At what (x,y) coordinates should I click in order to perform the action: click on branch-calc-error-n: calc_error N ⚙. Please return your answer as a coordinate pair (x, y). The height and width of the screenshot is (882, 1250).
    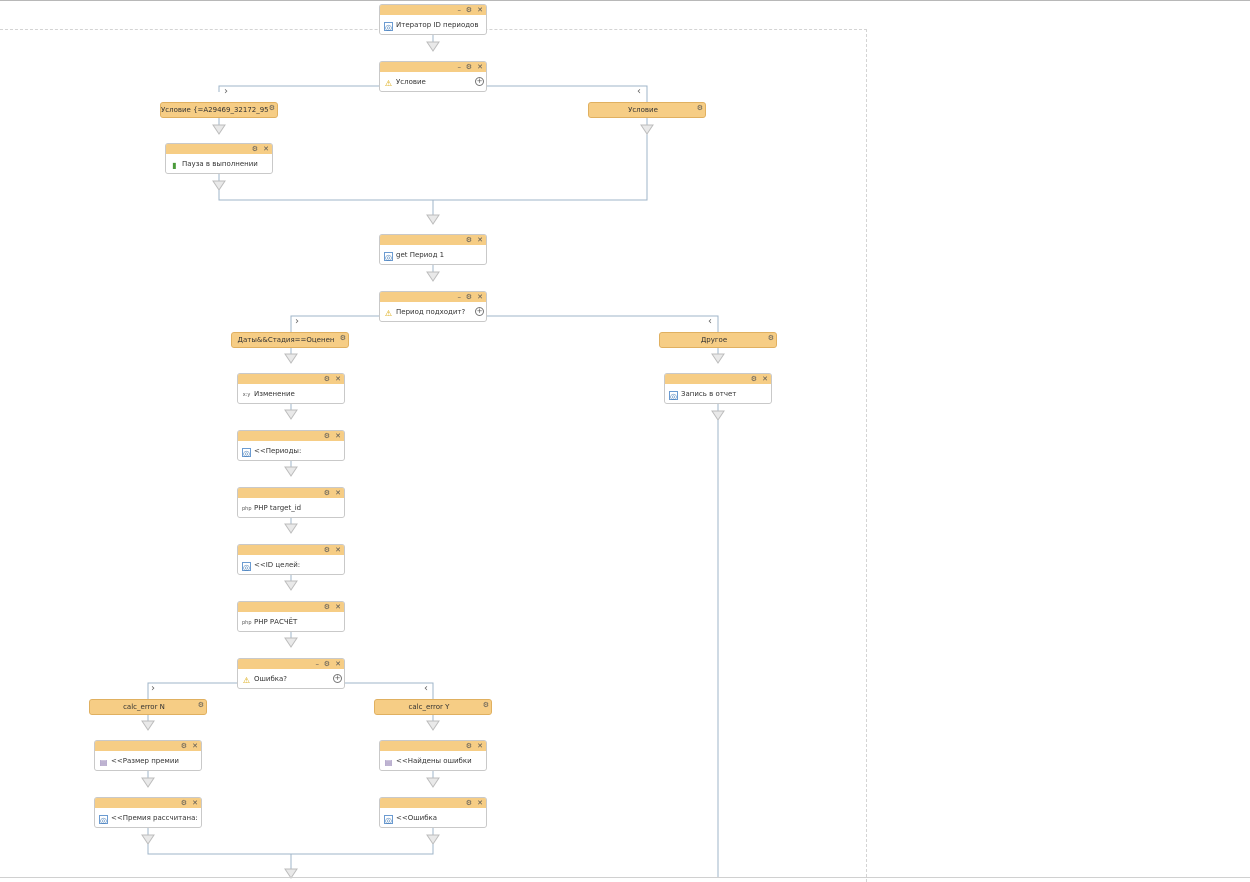
    Looking at the image, I should click on (148, 707).